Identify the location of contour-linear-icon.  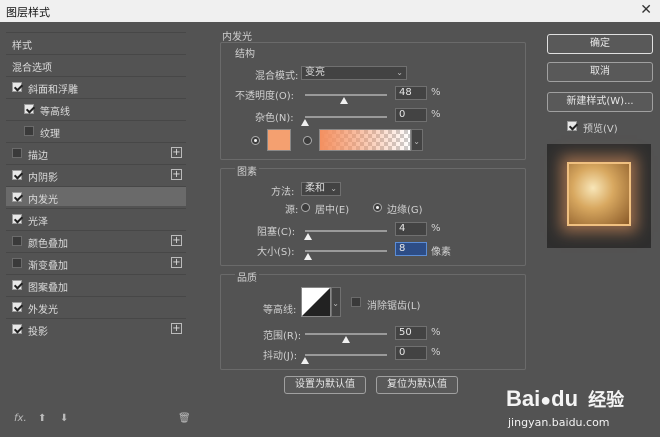
(316, 302).